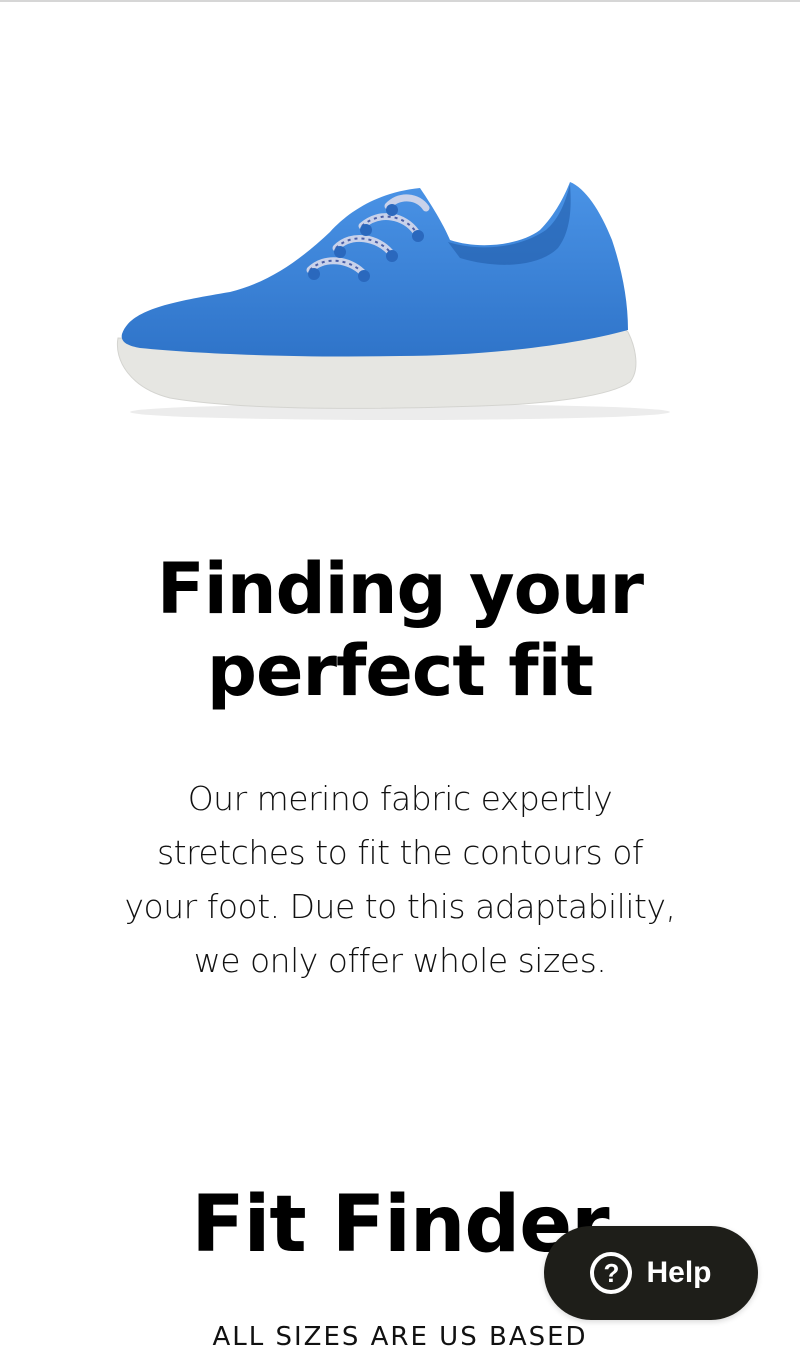  I want to click on page-heading: Finding your perfect fit, so click(400, 630).